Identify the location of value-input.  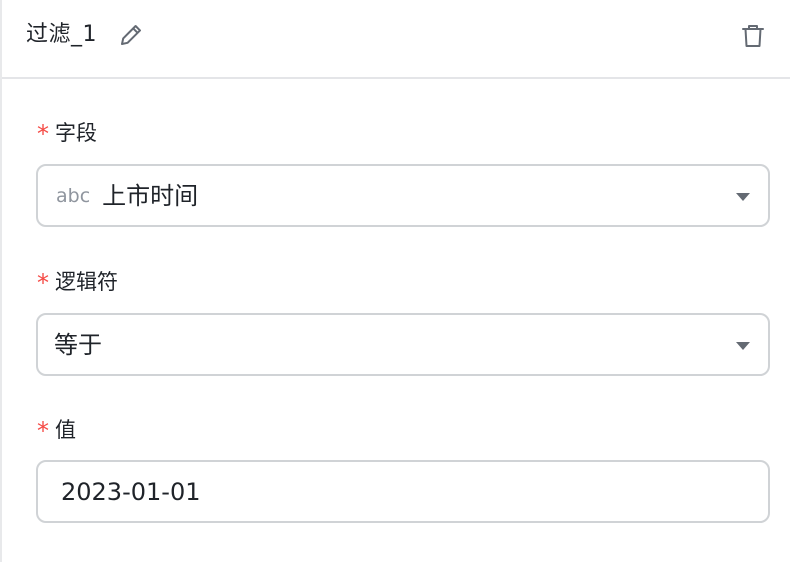
(403, 491).